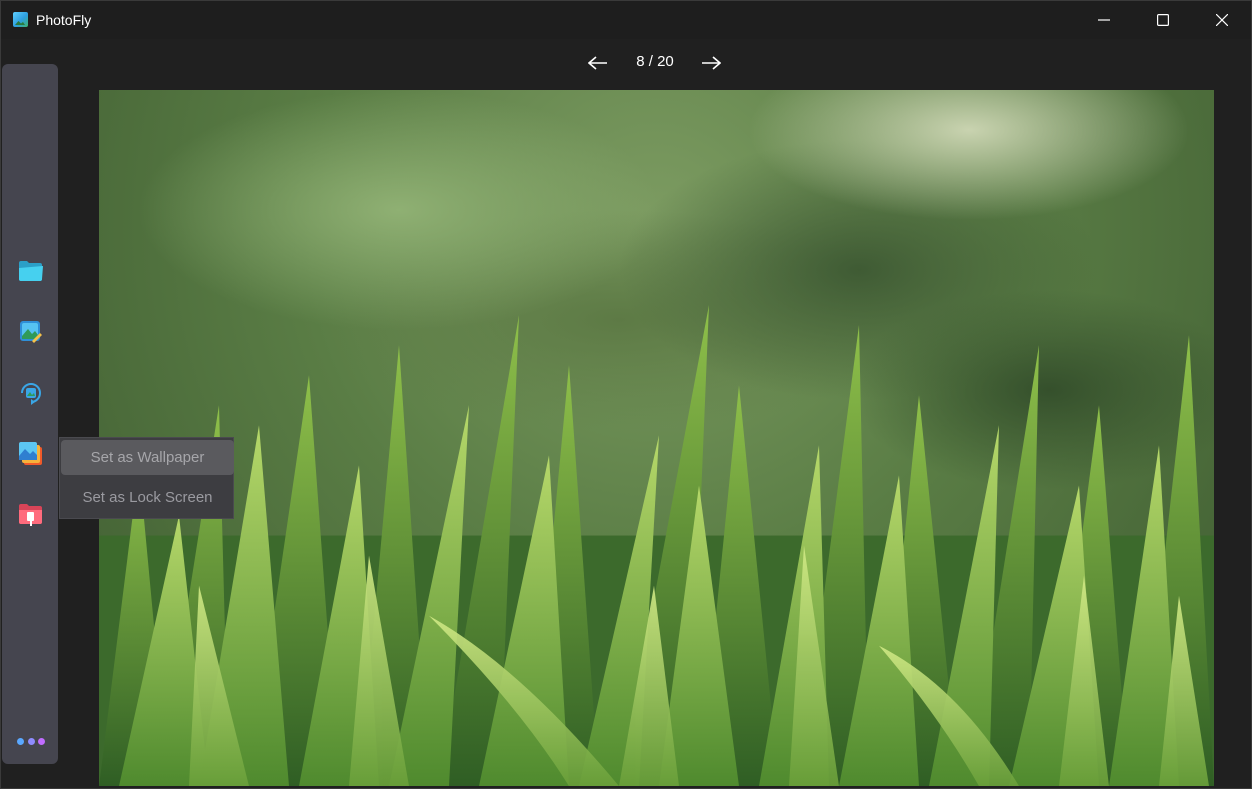 The width and height of the screenshot is (1252, 789). I want to click on minimize-button, so click(1104, 20).